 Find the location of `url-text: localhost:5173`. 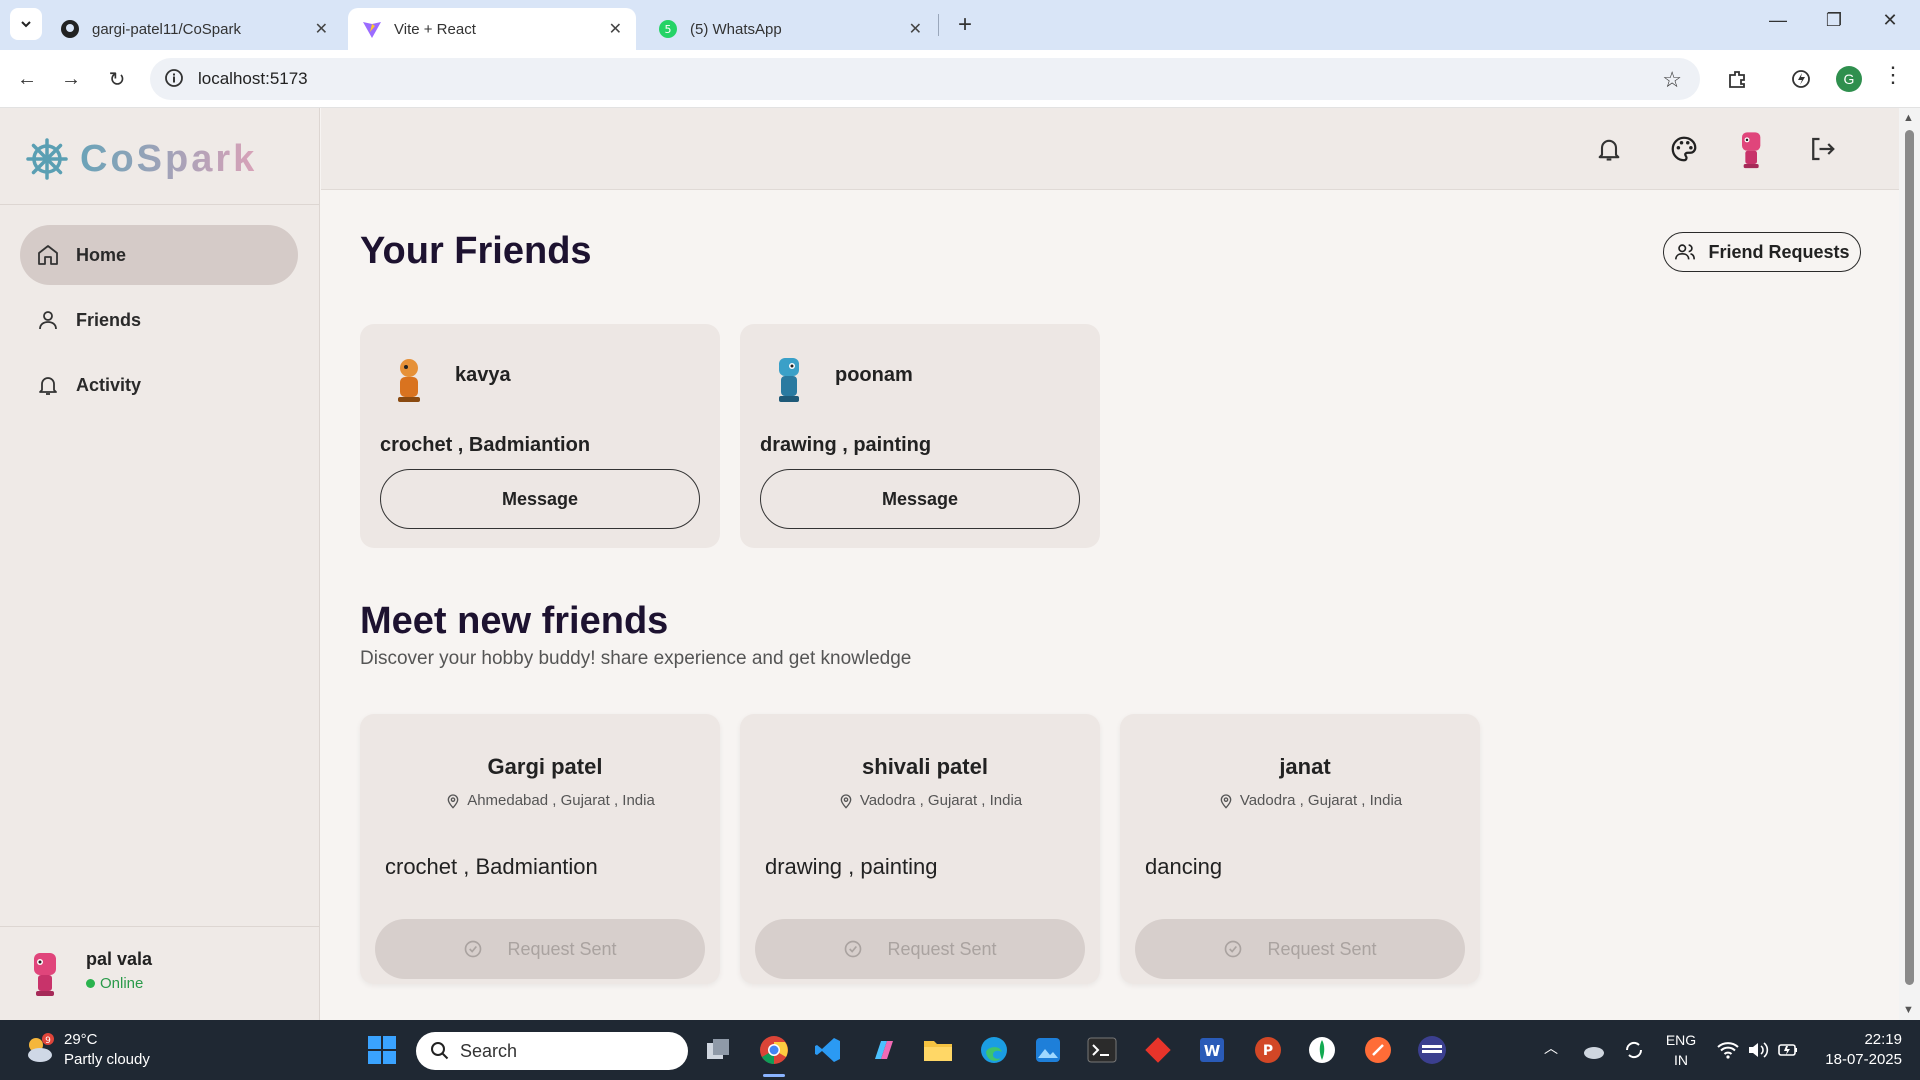

url-text: localhost:5173 is located at coordinates (253, 78).